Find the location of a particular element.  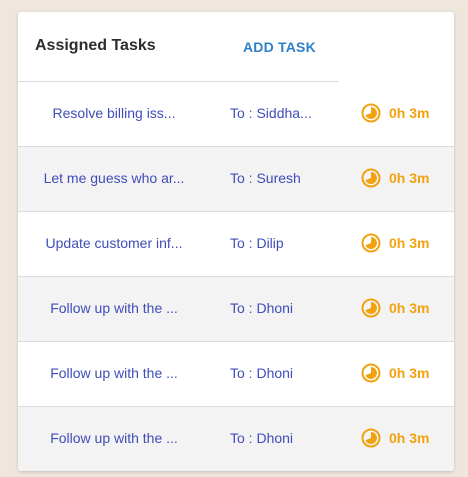

task-row: Let me guess who ar... To : Suresh 0h 3m is located at coordinates (236, 179).